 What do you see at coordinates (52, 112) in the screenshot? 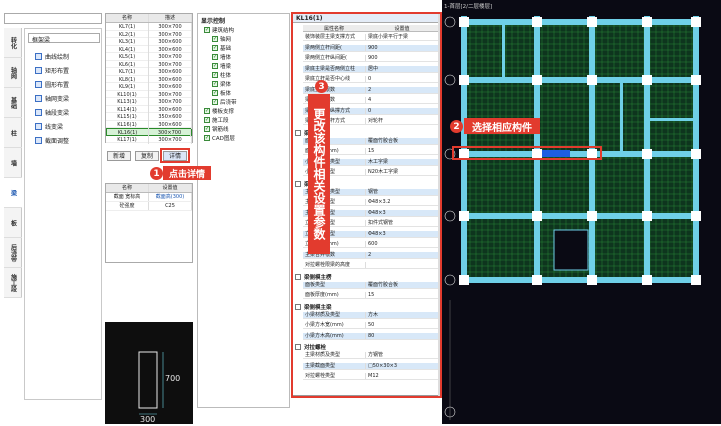
I see `tool-item: 轴段变梁` at bounding box center [52, 112].